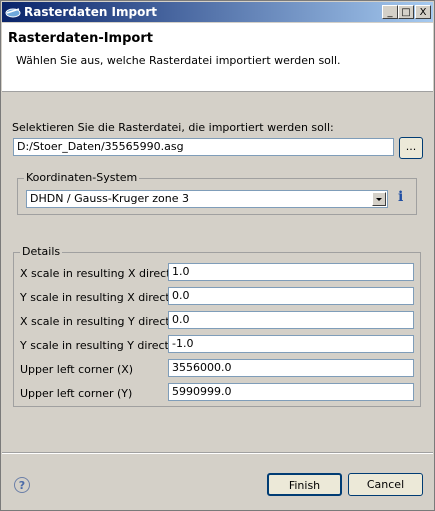 The width and height of the screenshot is (435, 511). I want to click on minimize-button: _, so click(390, 12).